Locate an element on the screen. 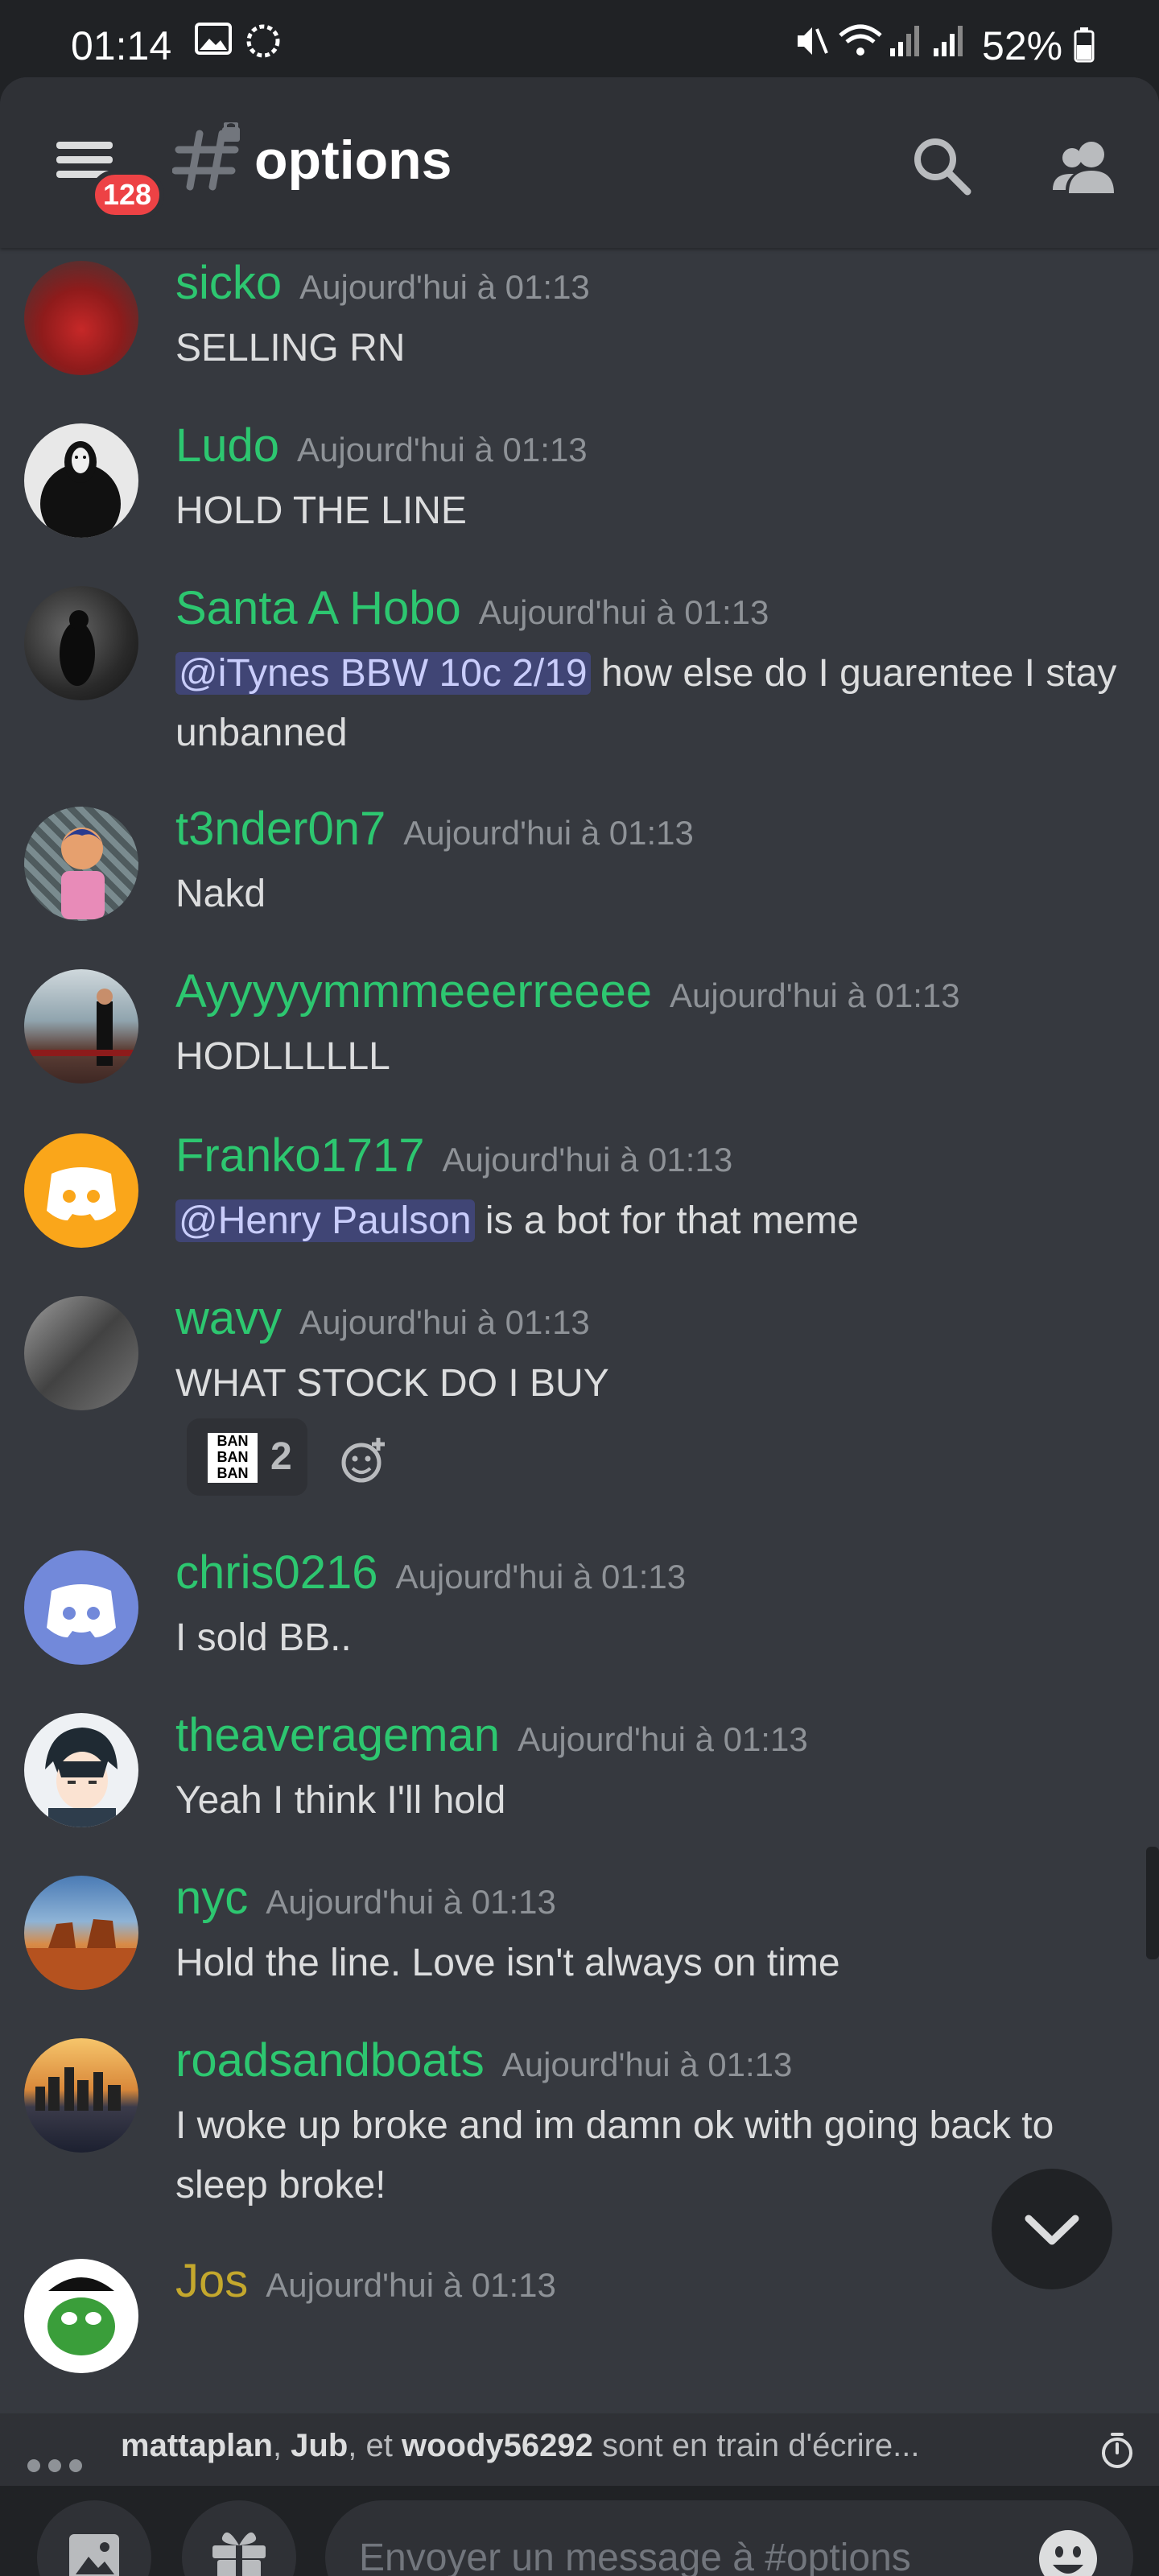  message-content: Yeah I think I'll hold is located at coordinates (340, 1800).